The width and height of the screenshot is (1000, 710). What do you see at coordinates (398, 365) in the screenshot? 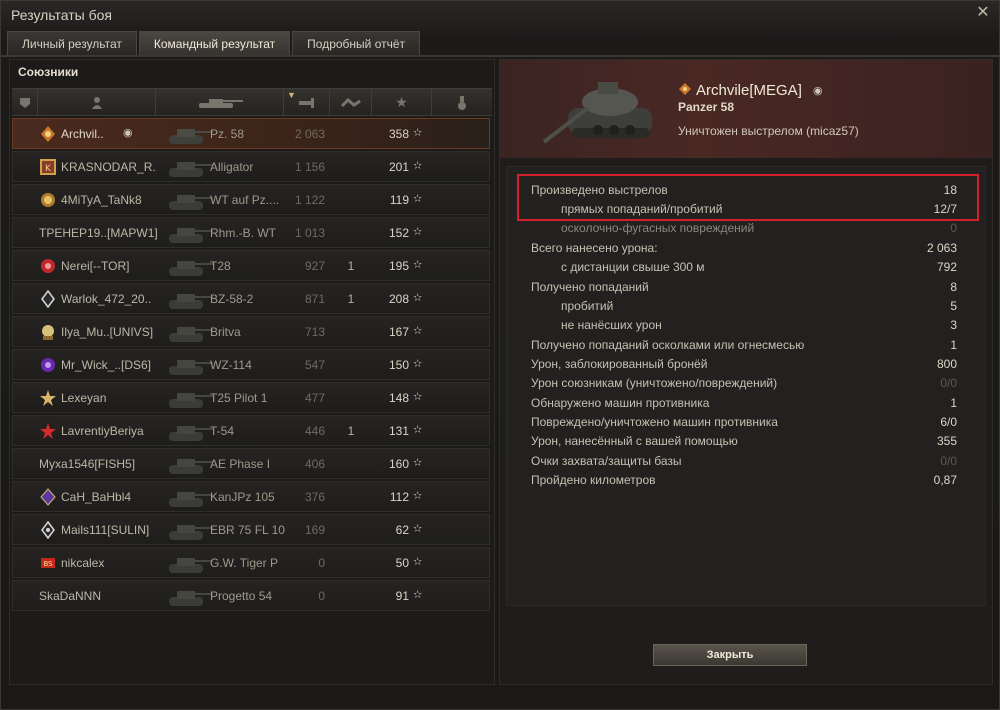
I see `xp-value: 150` at bounding box center [398, 365].